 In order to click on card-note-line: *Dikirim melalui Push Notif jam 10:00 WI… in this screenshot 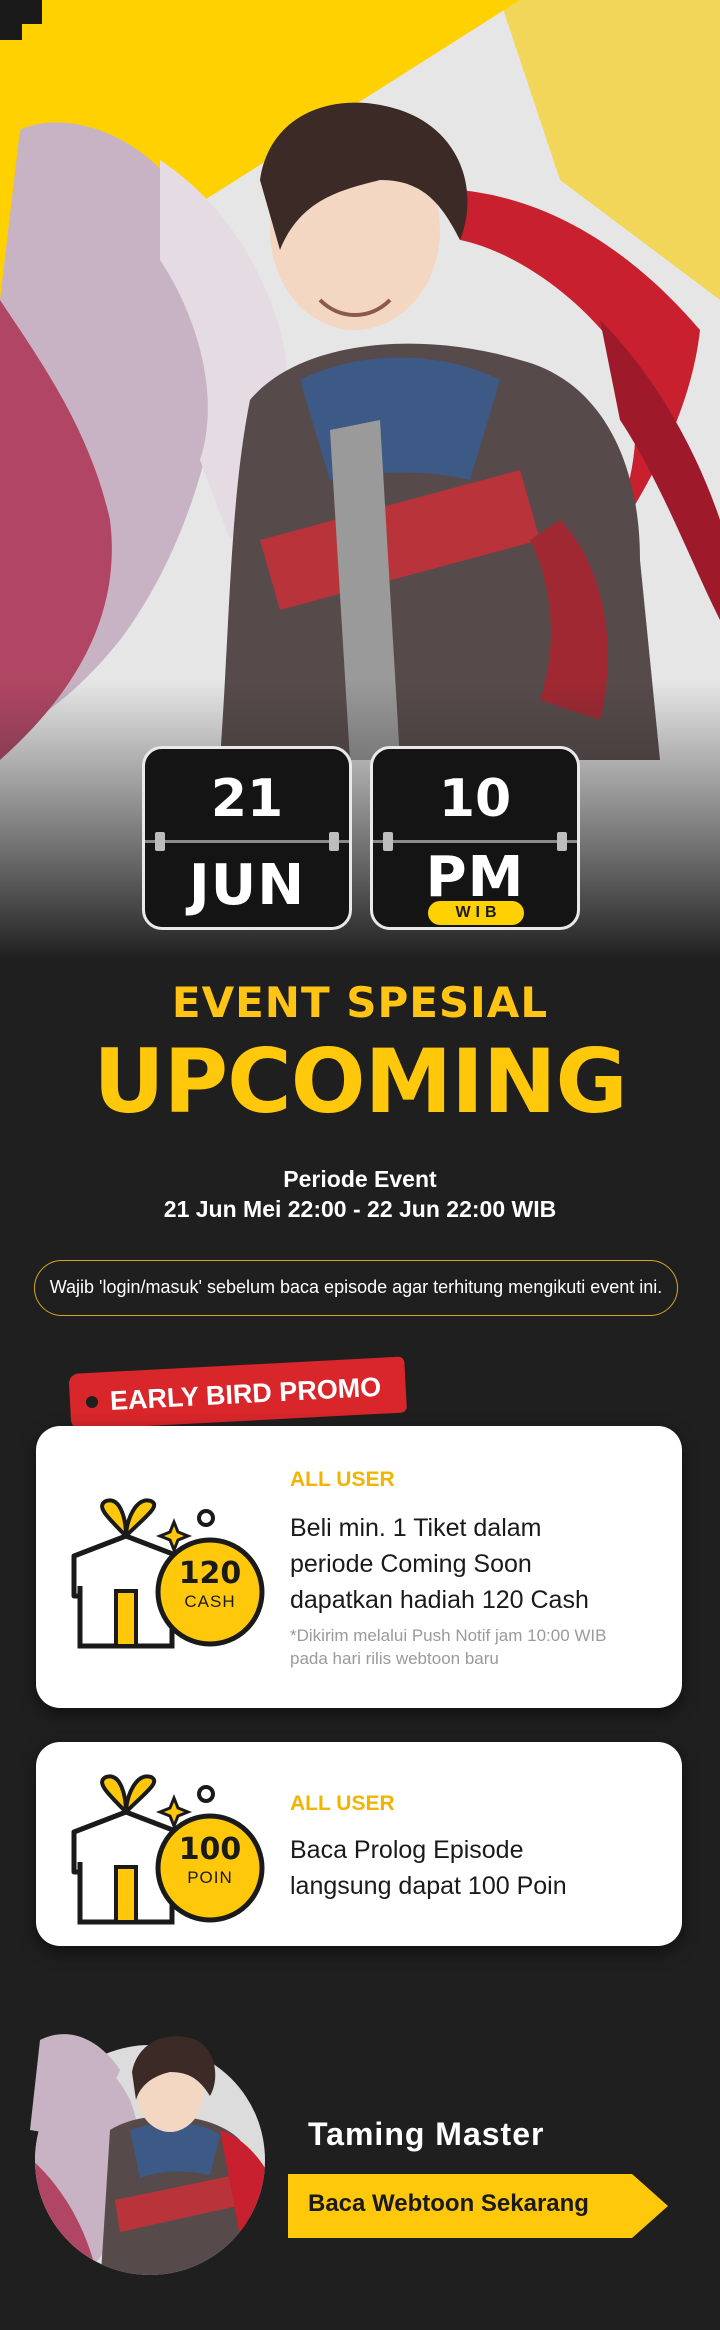, I will do `click(448, 1635)`.